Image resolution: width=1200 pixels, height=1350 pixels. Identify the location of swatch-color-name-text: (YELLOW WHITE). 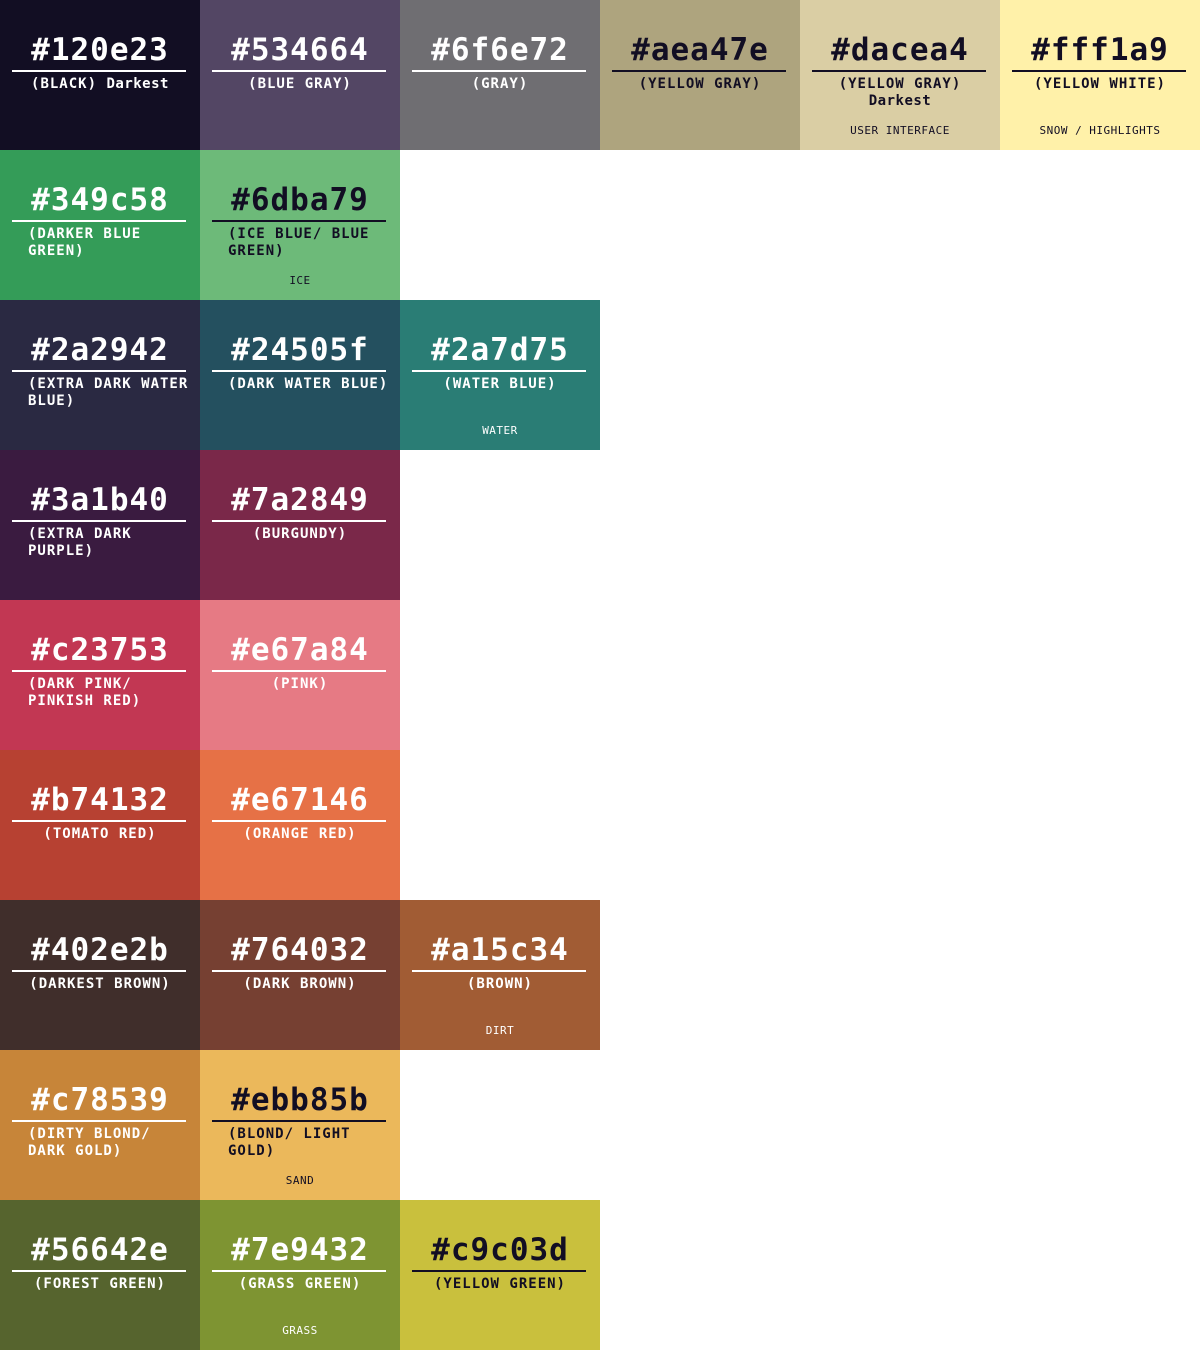
(1099, 84).